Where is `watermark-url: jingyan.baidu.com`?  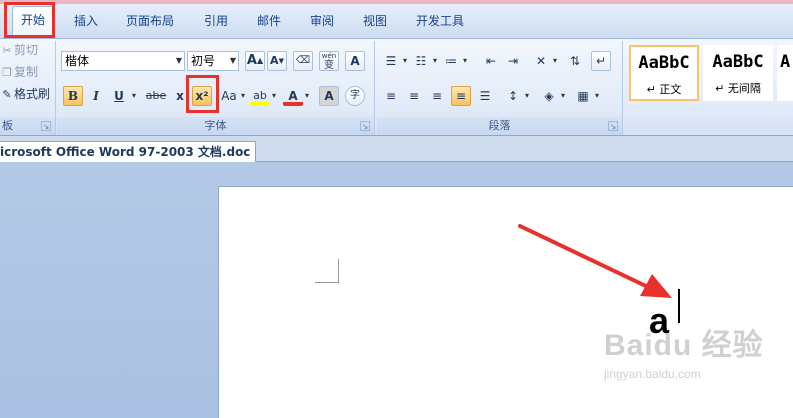
watermark-url: jingyan.baidu.com is located at coordinates (652, 374).